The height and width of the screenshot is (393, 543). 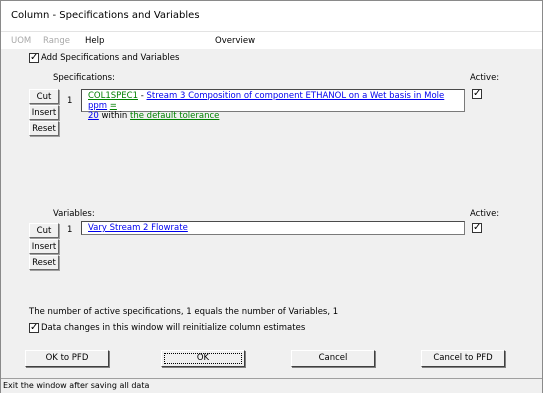 What do you see at coordinates (477, 228) in the screenshot?
I see `var-active-checkbox` at bounding box center [477, 228].